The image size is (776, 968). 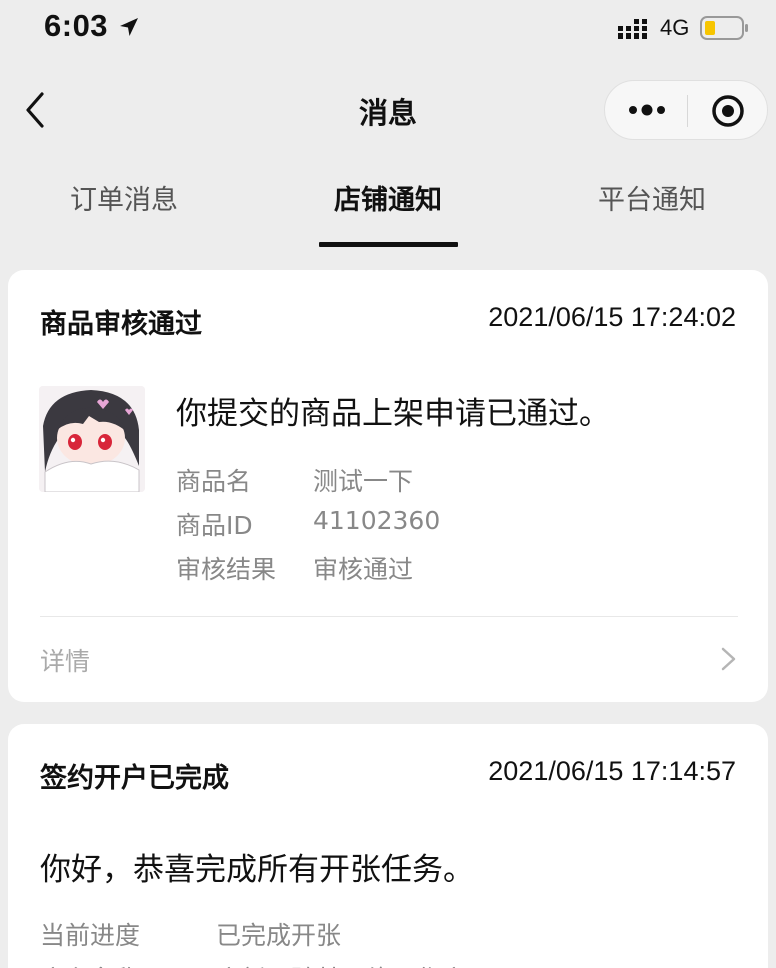 I want to click on tab-order-messages: 订单消息, so click(x=124, y=197).